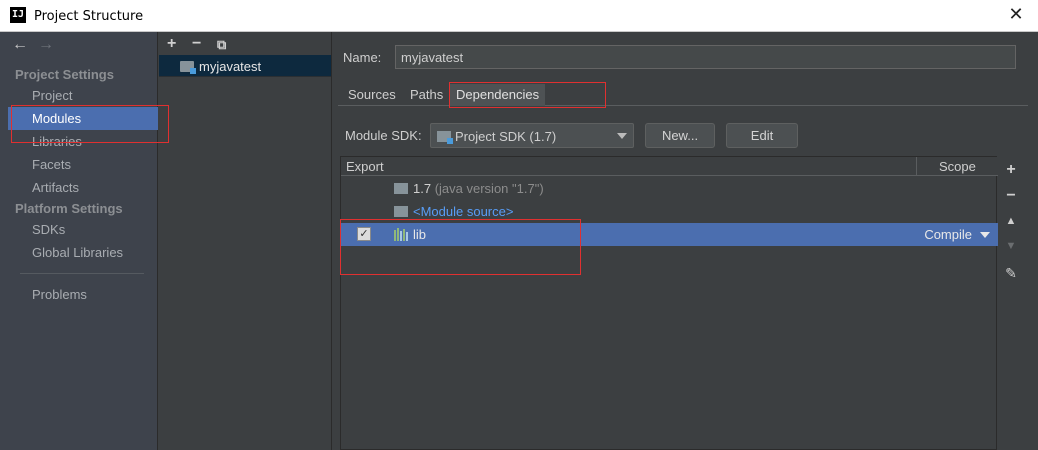  What do you see at coordinates (383, 135) in the screenshot?
I see `module-sdk-label: Module SDK:` at bounding box center [383, 135].